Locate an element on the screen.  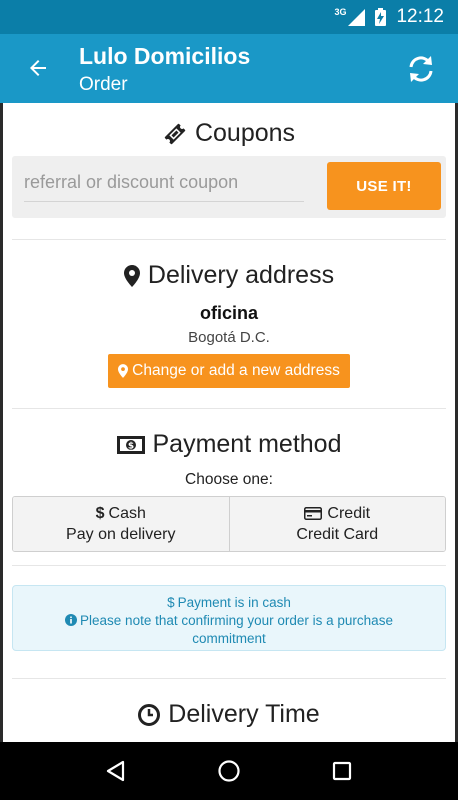
change-address-button: Change or add a new address is located at coordinates (229, 371).